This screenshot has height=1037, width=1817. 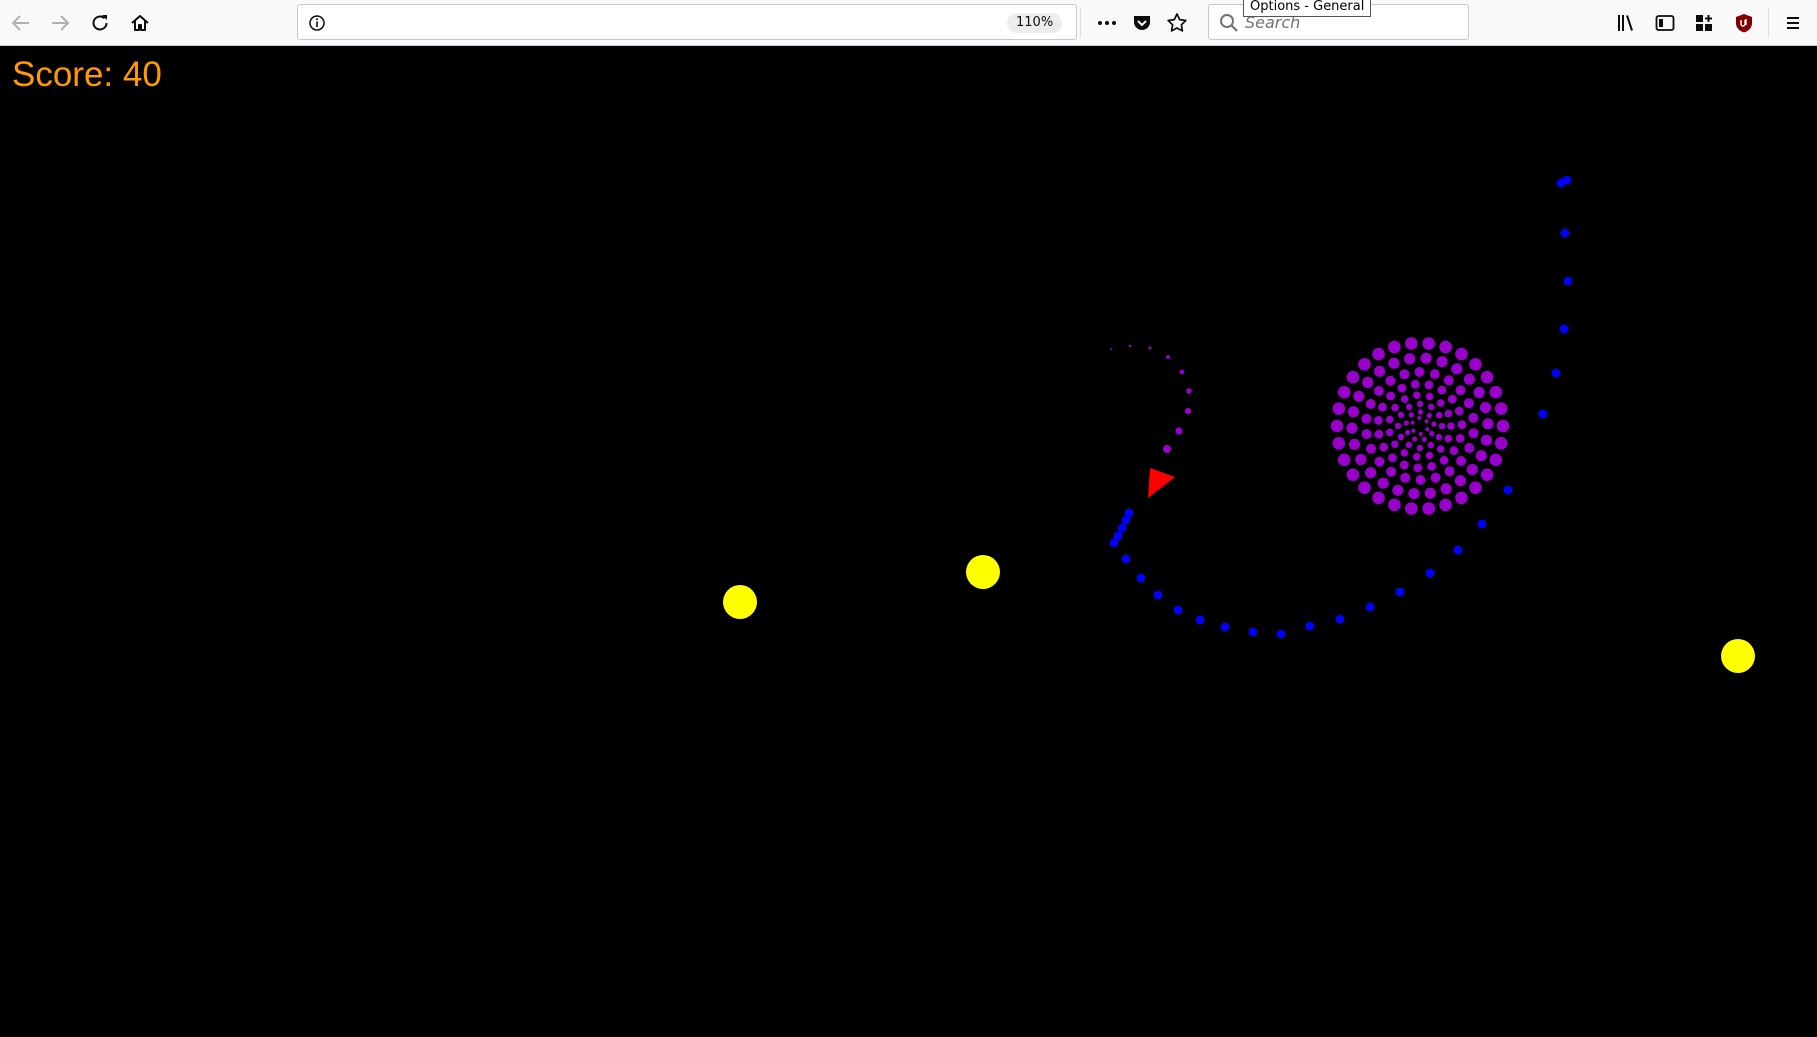 What do you see at coordinates (834, 20) in the screenshot?
I see `url-bar: Options - General 110%` at bounding box center [834, 20].